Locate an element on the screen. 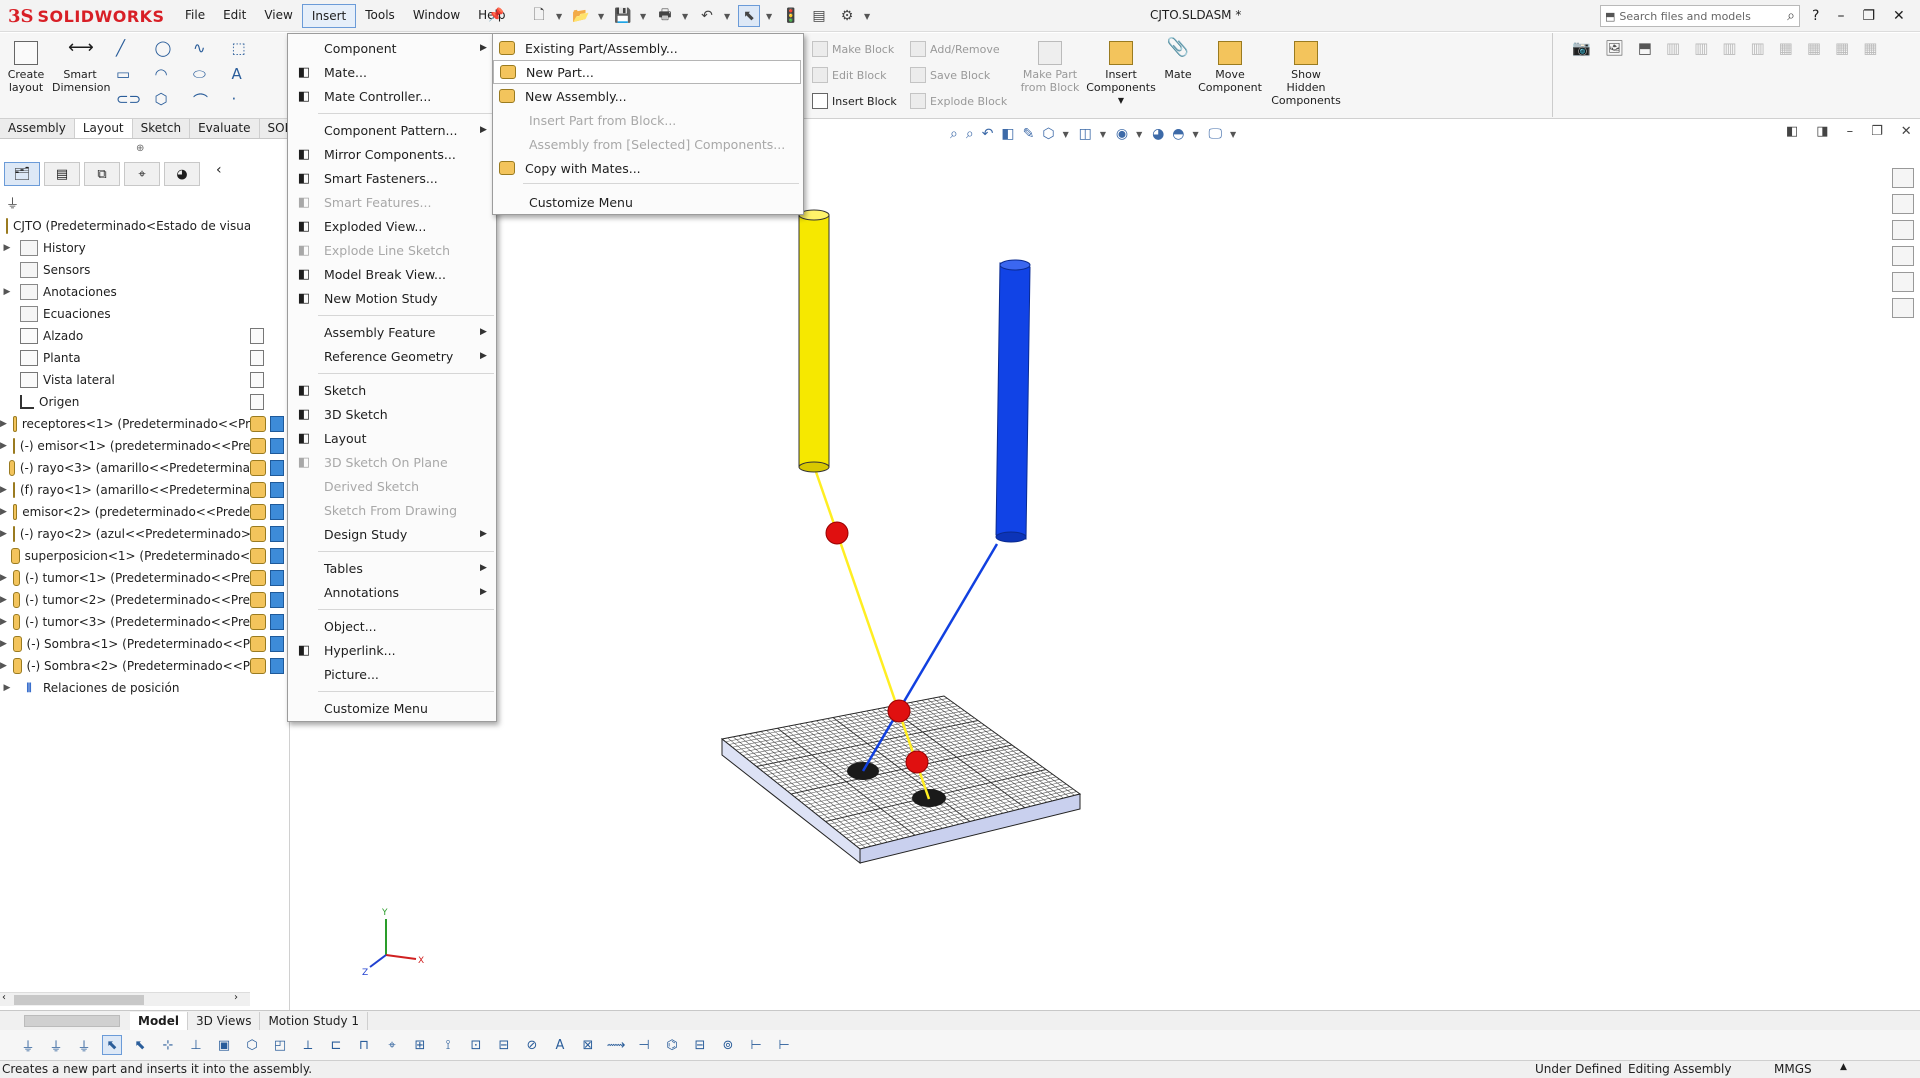 The image size is (1920, 1078). traffic-light-icon: 🚦 is located at coordinates (791, 16).